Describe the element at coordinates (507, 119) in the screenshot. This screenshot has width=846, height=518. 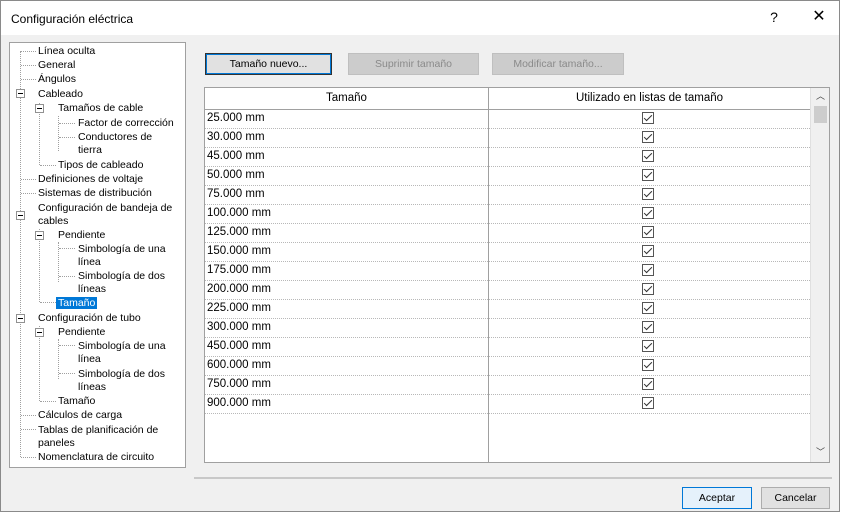
I see `table-row: 25.000 mm` at that location.